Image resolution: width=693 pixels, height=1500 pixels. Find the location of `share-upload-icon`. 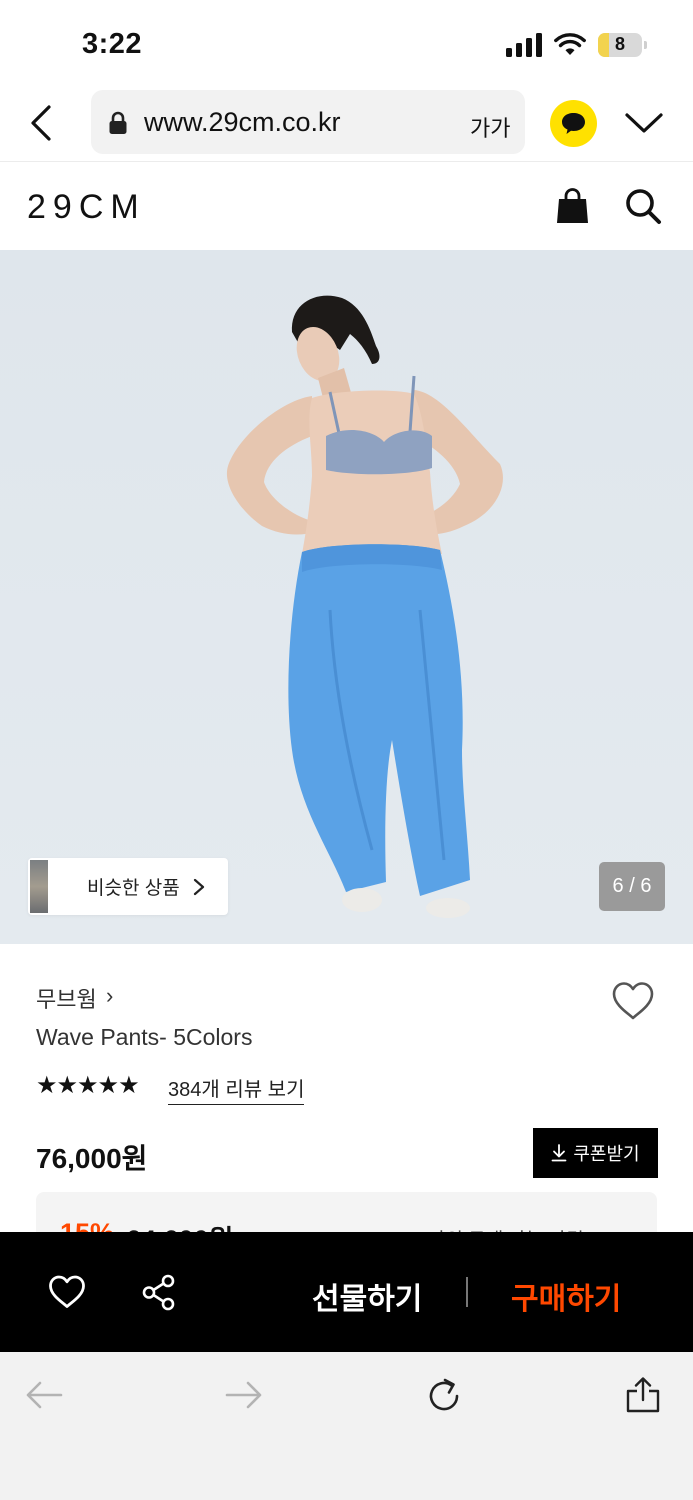

share-upload-icon is located at coordinates (643, 1395).